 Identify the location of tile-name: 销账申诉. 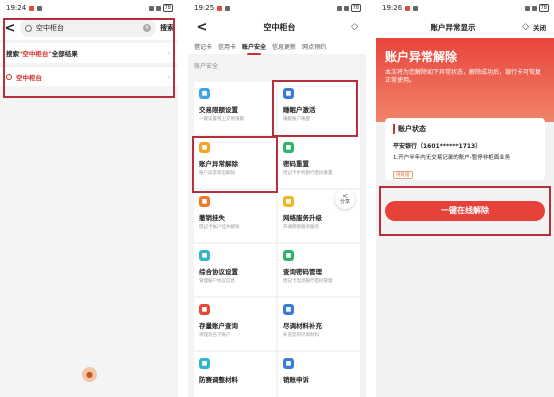
(296, 380).